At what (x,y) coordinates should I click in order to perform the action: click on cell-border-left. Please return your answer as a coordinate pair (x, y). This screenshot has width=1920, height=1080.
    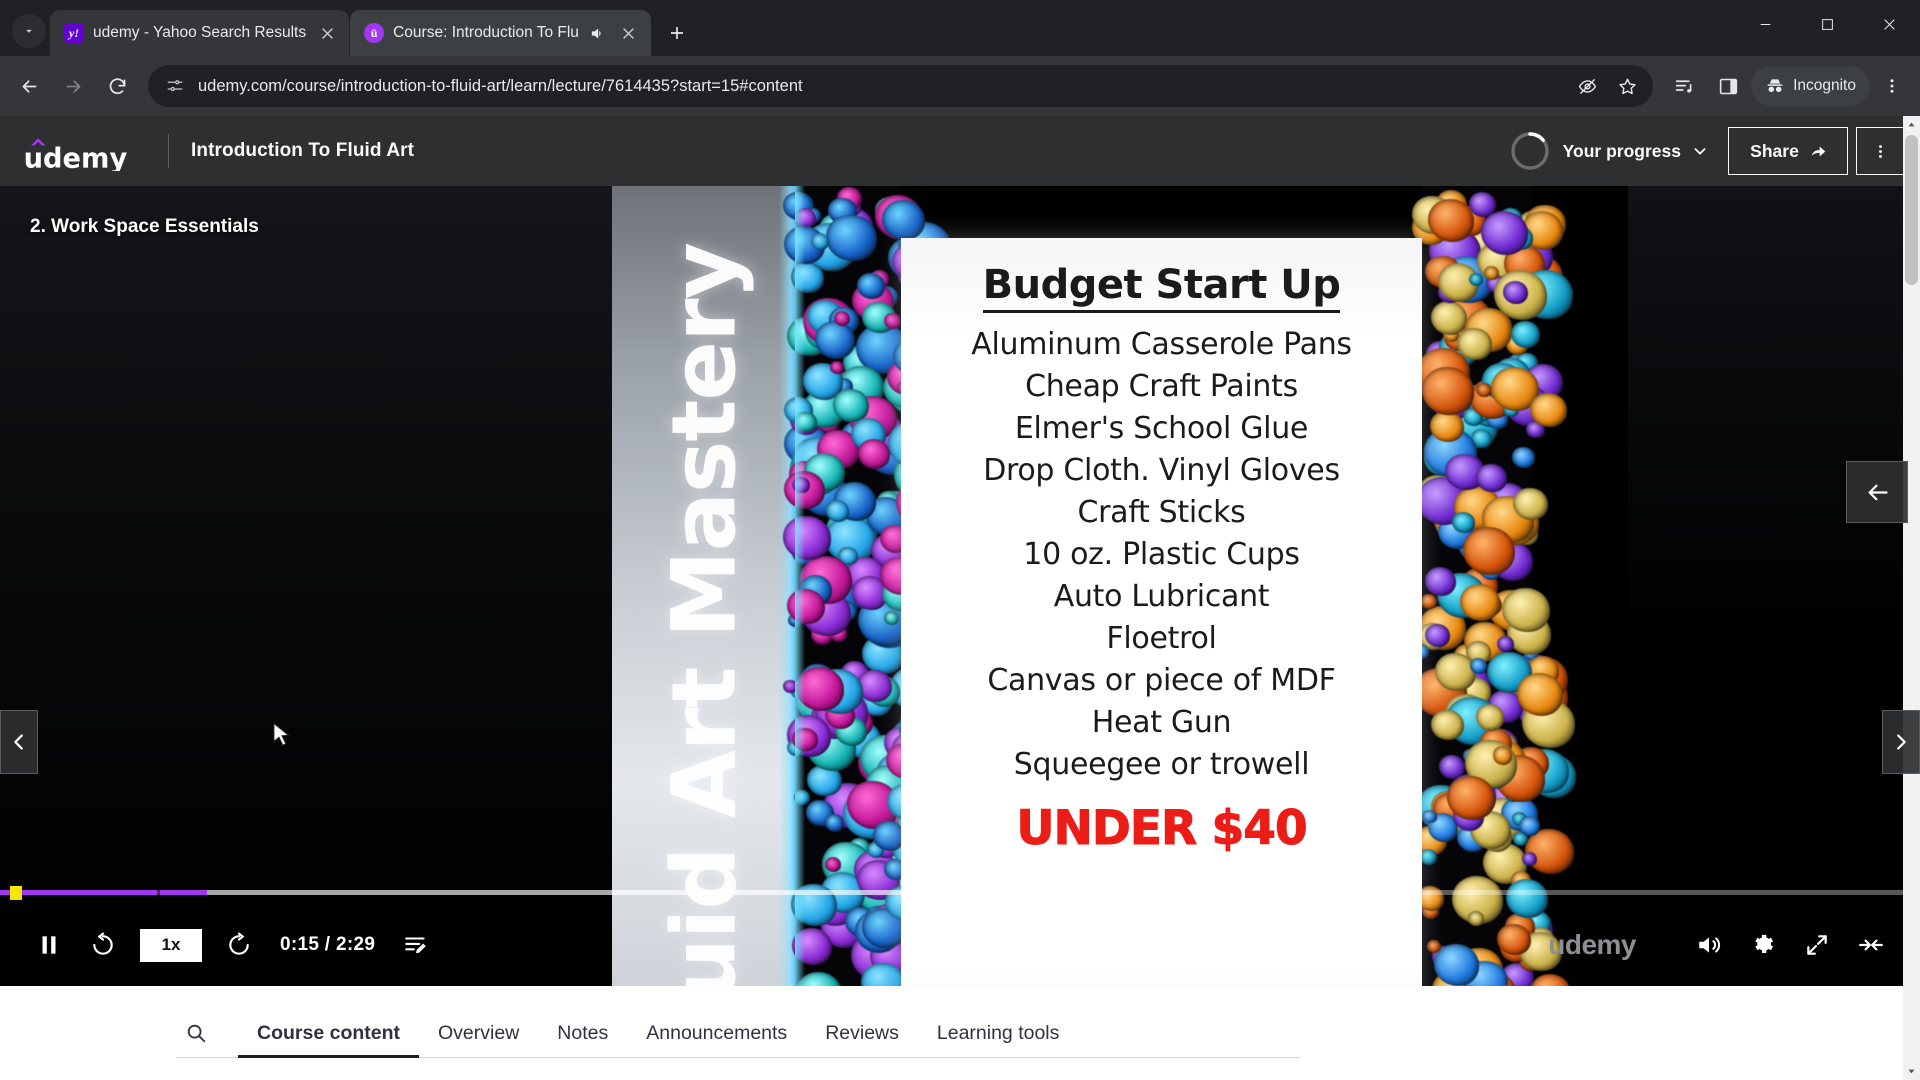
    Looking at the image, I should click on (867, 586).